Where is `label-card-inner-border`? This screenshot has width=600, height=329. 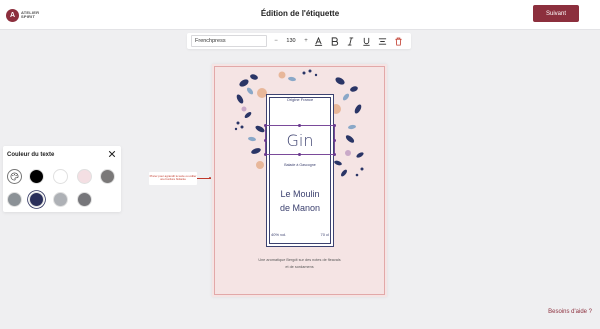
label-card-inner-border is located at coordinates (300, 170).